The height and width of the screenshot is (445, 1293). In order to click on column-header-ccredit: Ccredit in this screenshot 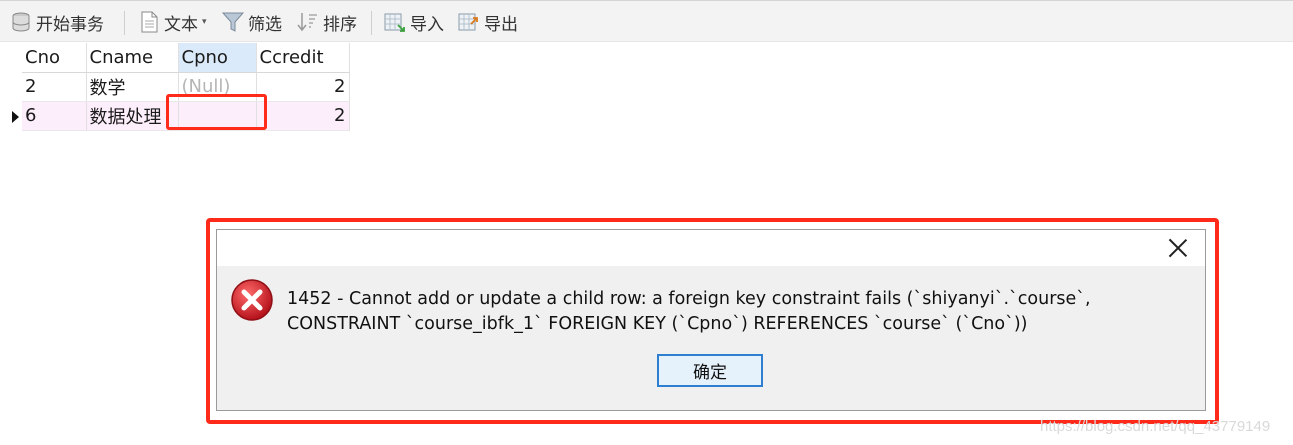, I will do `click(303, 58)`.